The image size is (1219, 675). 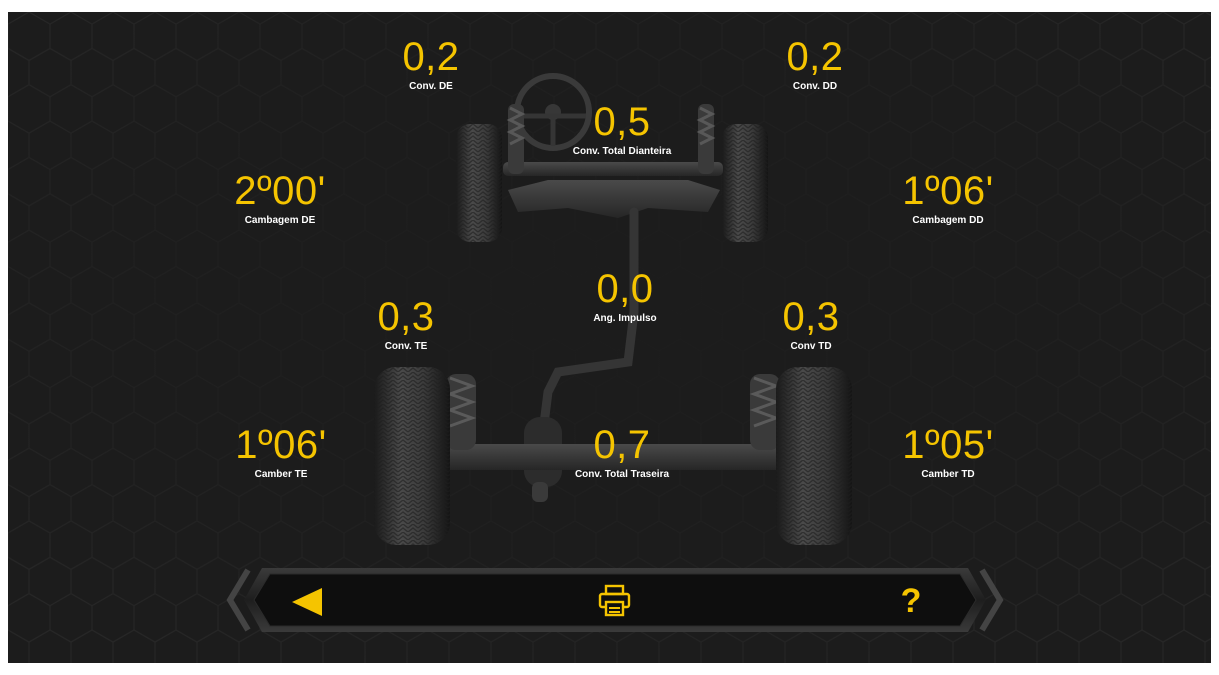 What do you see at coordinates (281, 474) in the screenshot?
I see `camber-te-label: Camber TE` at bounding box center [281, 474].